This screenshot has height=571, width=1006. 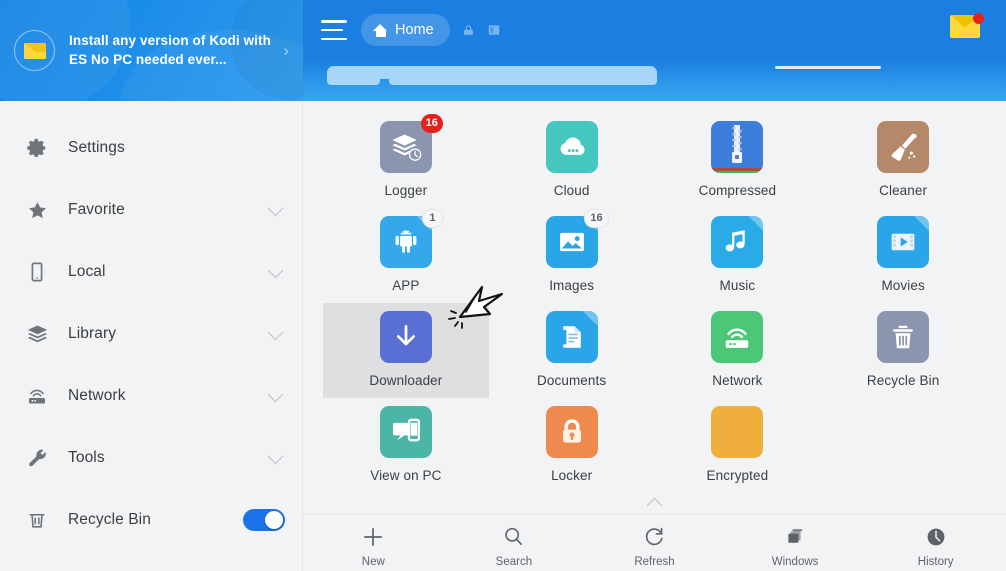 What do you see at coordinates (414, 30) in the screenshot?
I see `breadcrumb-label: Home` at bounding box center [414, 30].